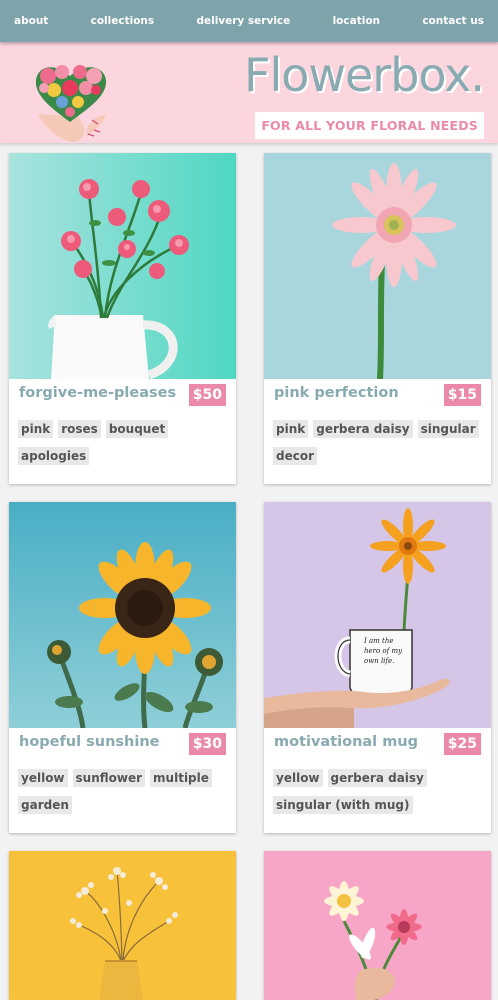 This screenshot has width=498, height=1000. I want to click on product-photo-pink-bouquet, so click(377, 925).